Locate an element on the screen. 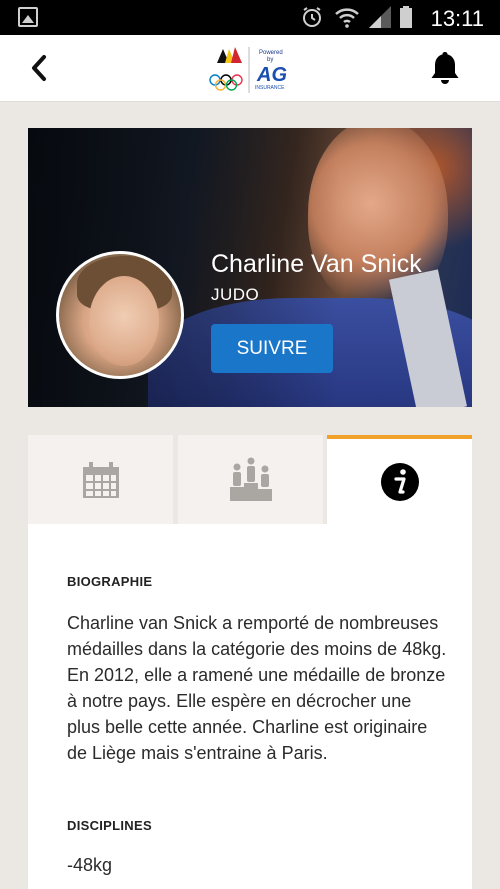  alarm-icon is located at coordinates (312, 17).